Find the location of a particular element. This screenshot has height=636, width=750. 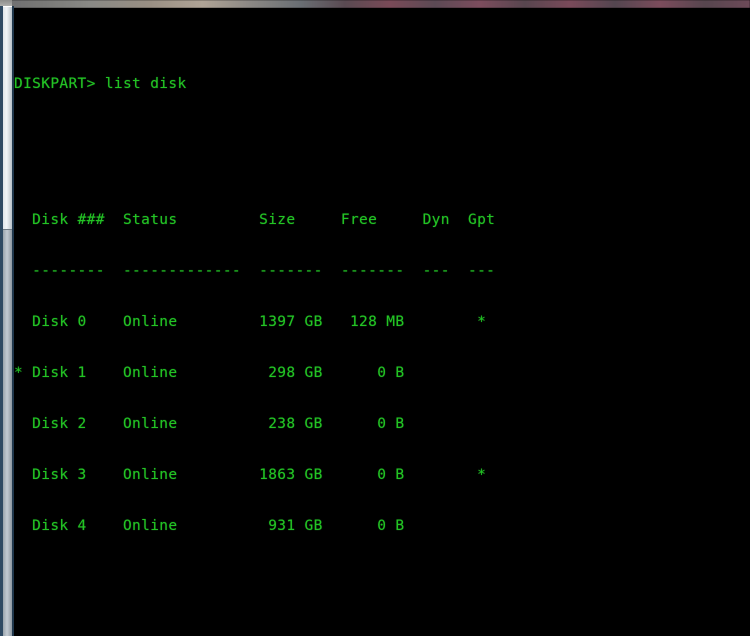

prompt-label: DISKPART> is located at coordinates (55, 84).